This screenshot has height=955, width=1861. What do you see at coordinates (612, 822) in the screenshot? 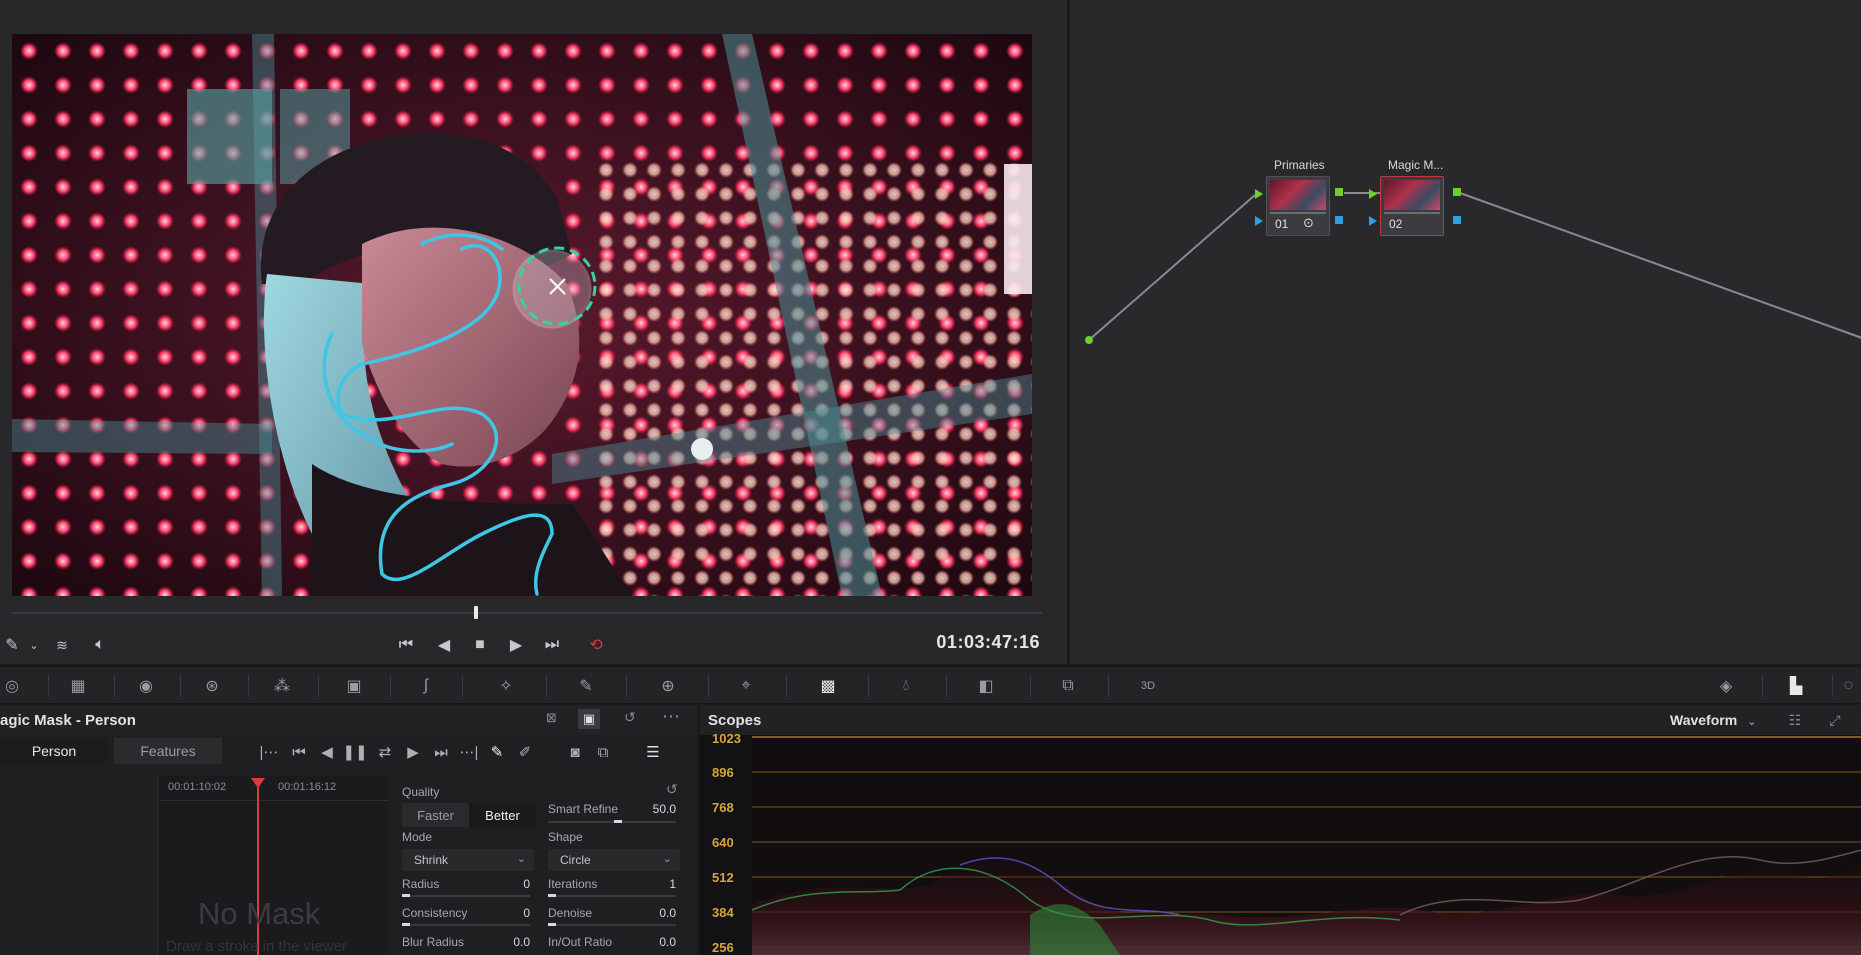
I see `smart-refine-slider` at bounding box center [612, 822].